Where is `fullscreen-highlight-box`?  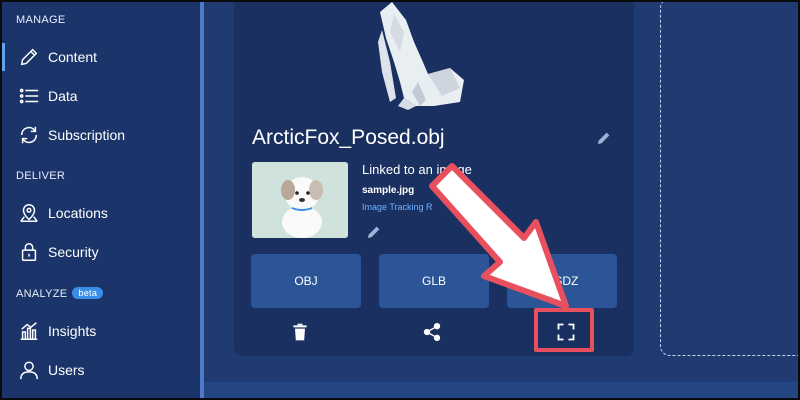
fullscreen-highlight-box is located at coordinates (564, 330).